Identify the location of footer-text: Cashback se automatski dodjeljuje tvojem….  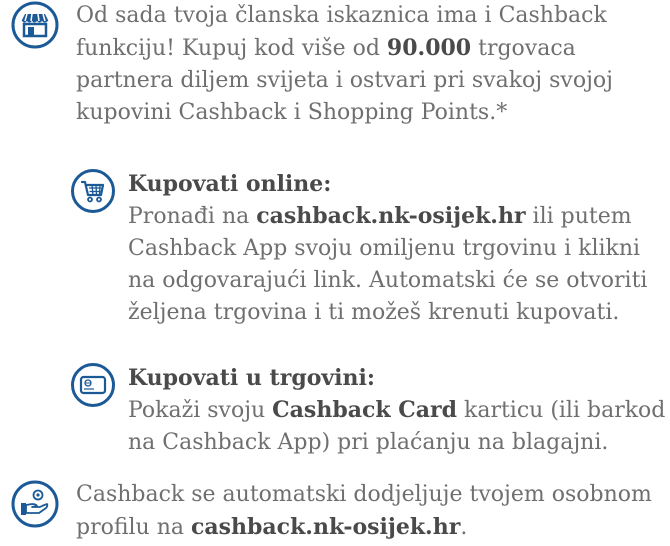
(364, 511).